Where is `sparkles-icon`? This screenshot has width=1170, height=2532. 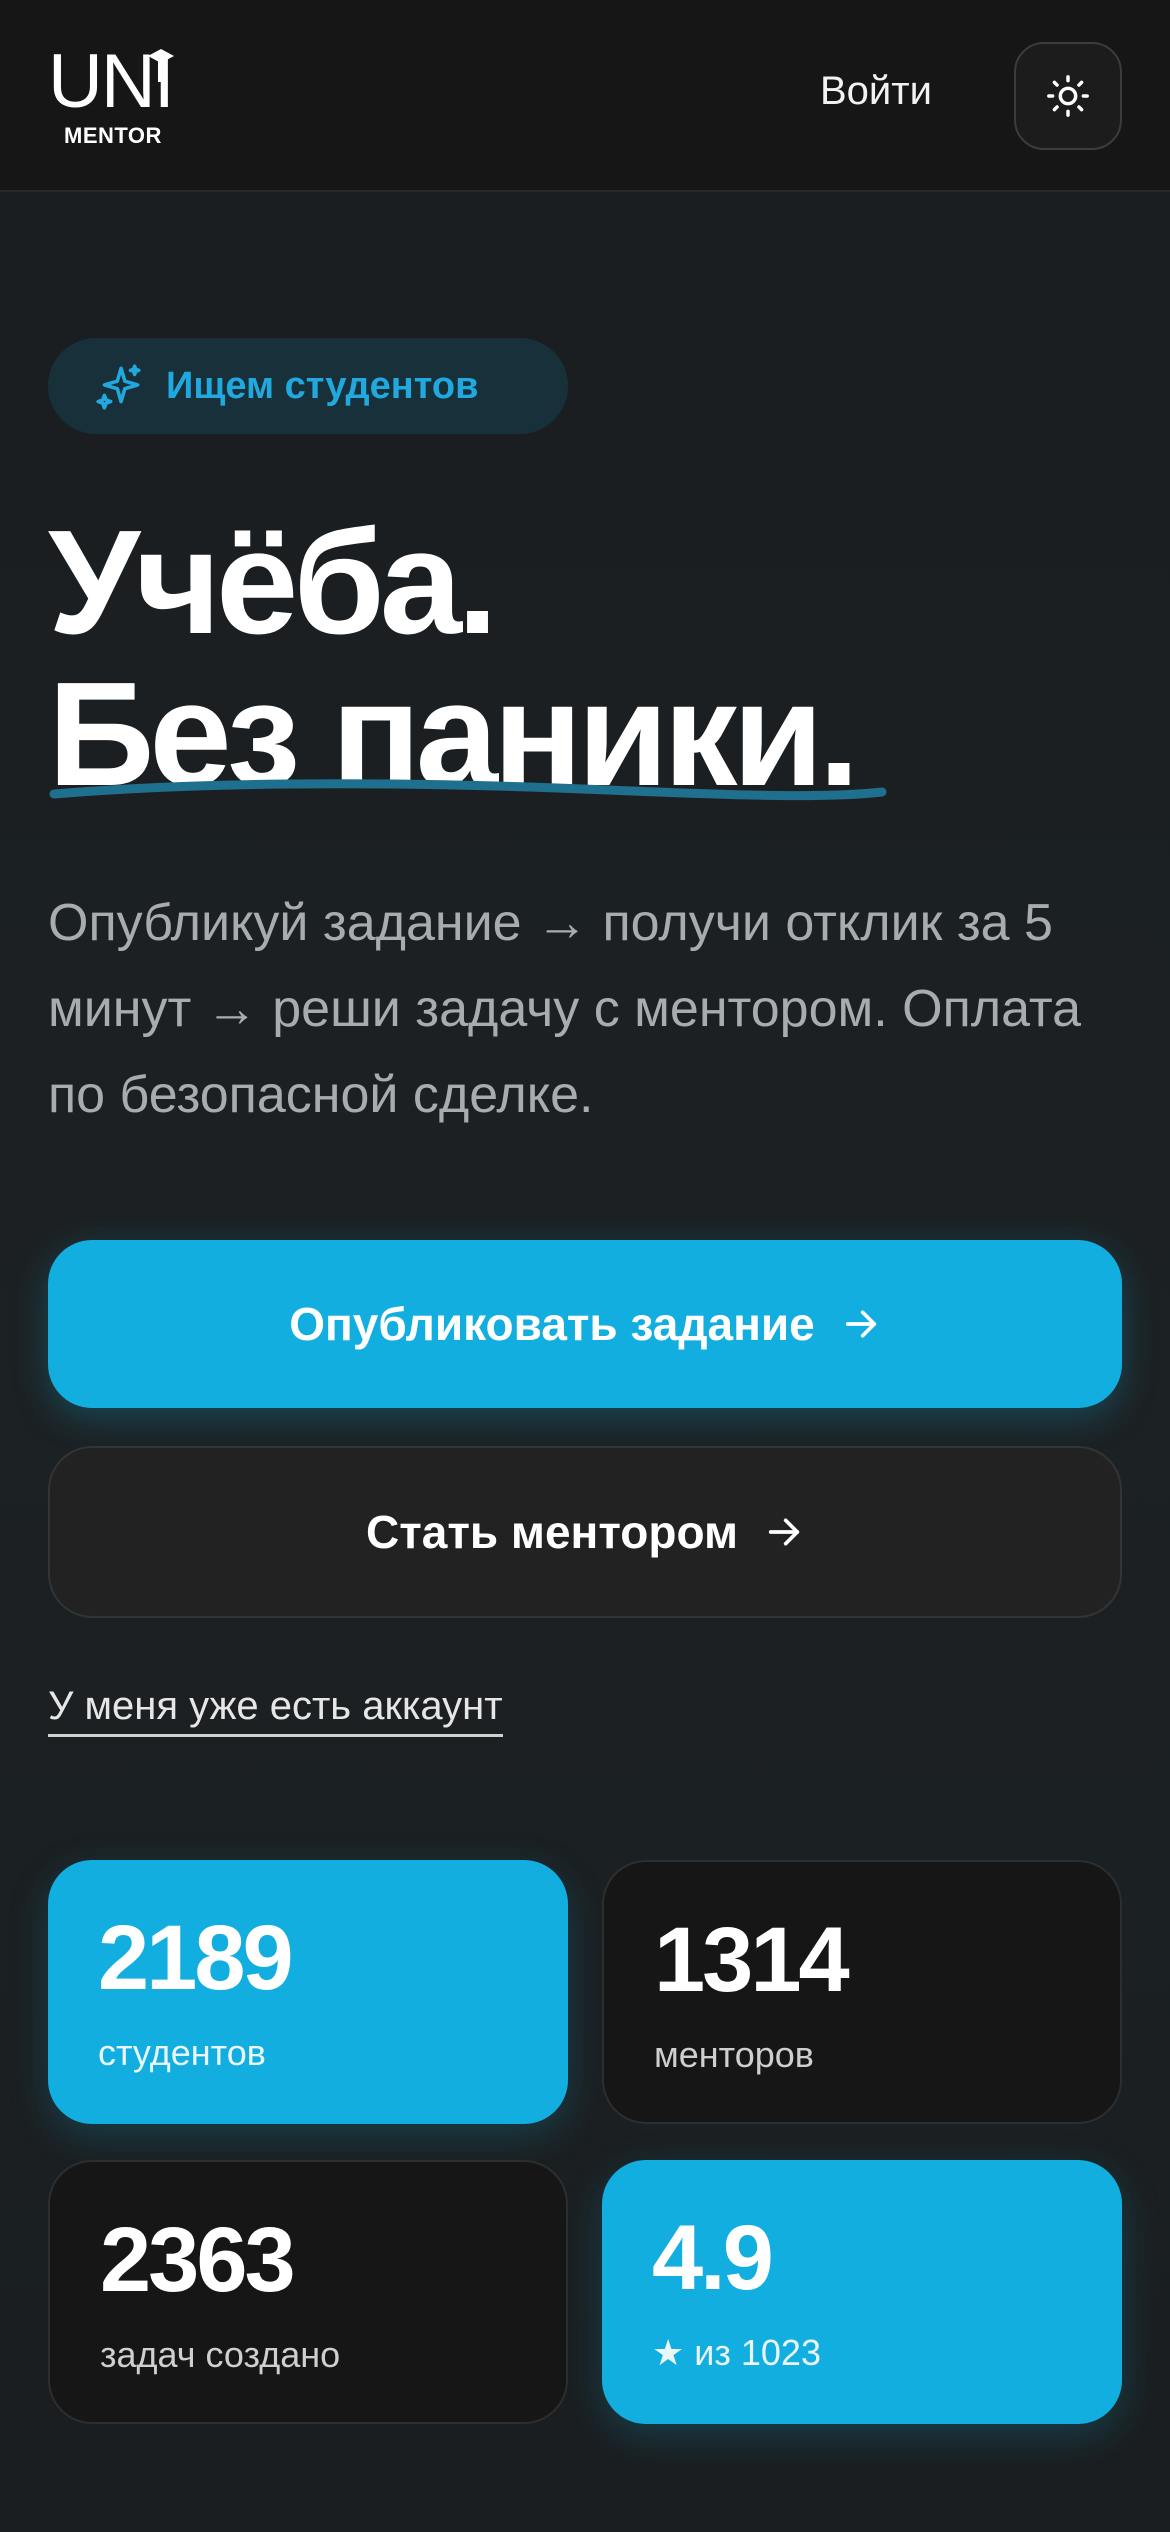
sparkles-icon is located at coordinates (118, 387).